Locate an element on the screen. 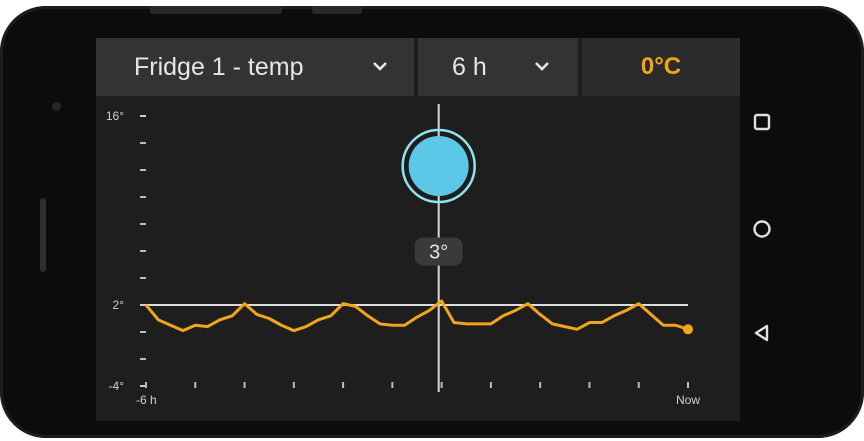 The image size is (864, 441). toolbar: Fridge 1 - temp 6 h 0°C is located at coordinates (418, 67).